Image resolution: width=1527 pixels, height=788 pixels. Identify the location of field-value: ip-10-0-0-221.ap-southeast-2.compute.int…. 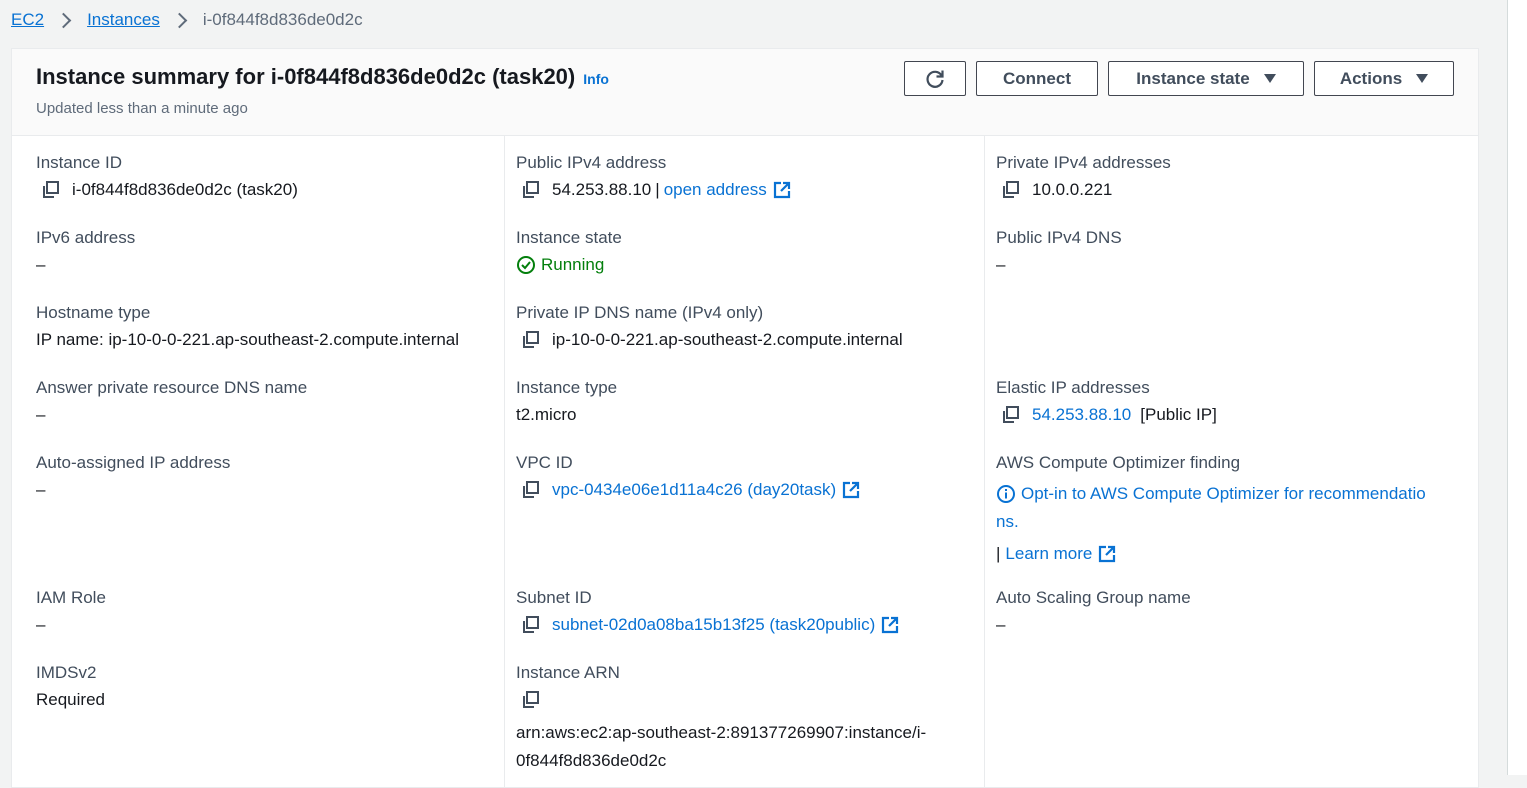
(709, 340).